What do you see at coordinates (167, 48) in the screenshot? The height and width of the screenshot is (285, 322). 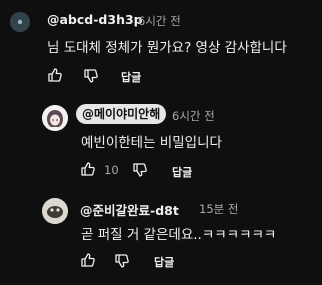 I see `comment-text: 님 도대체 정체가 뭔가요? 영상 감사합니다` at bounding box center [167, 48].